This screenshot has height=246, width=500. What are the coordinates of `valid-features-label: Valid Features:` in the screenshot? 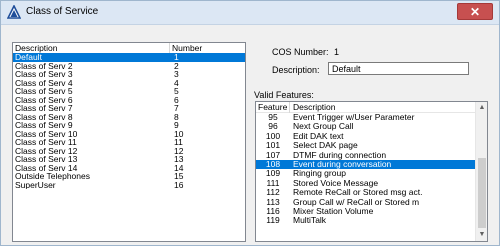 It's located at (284, 95).